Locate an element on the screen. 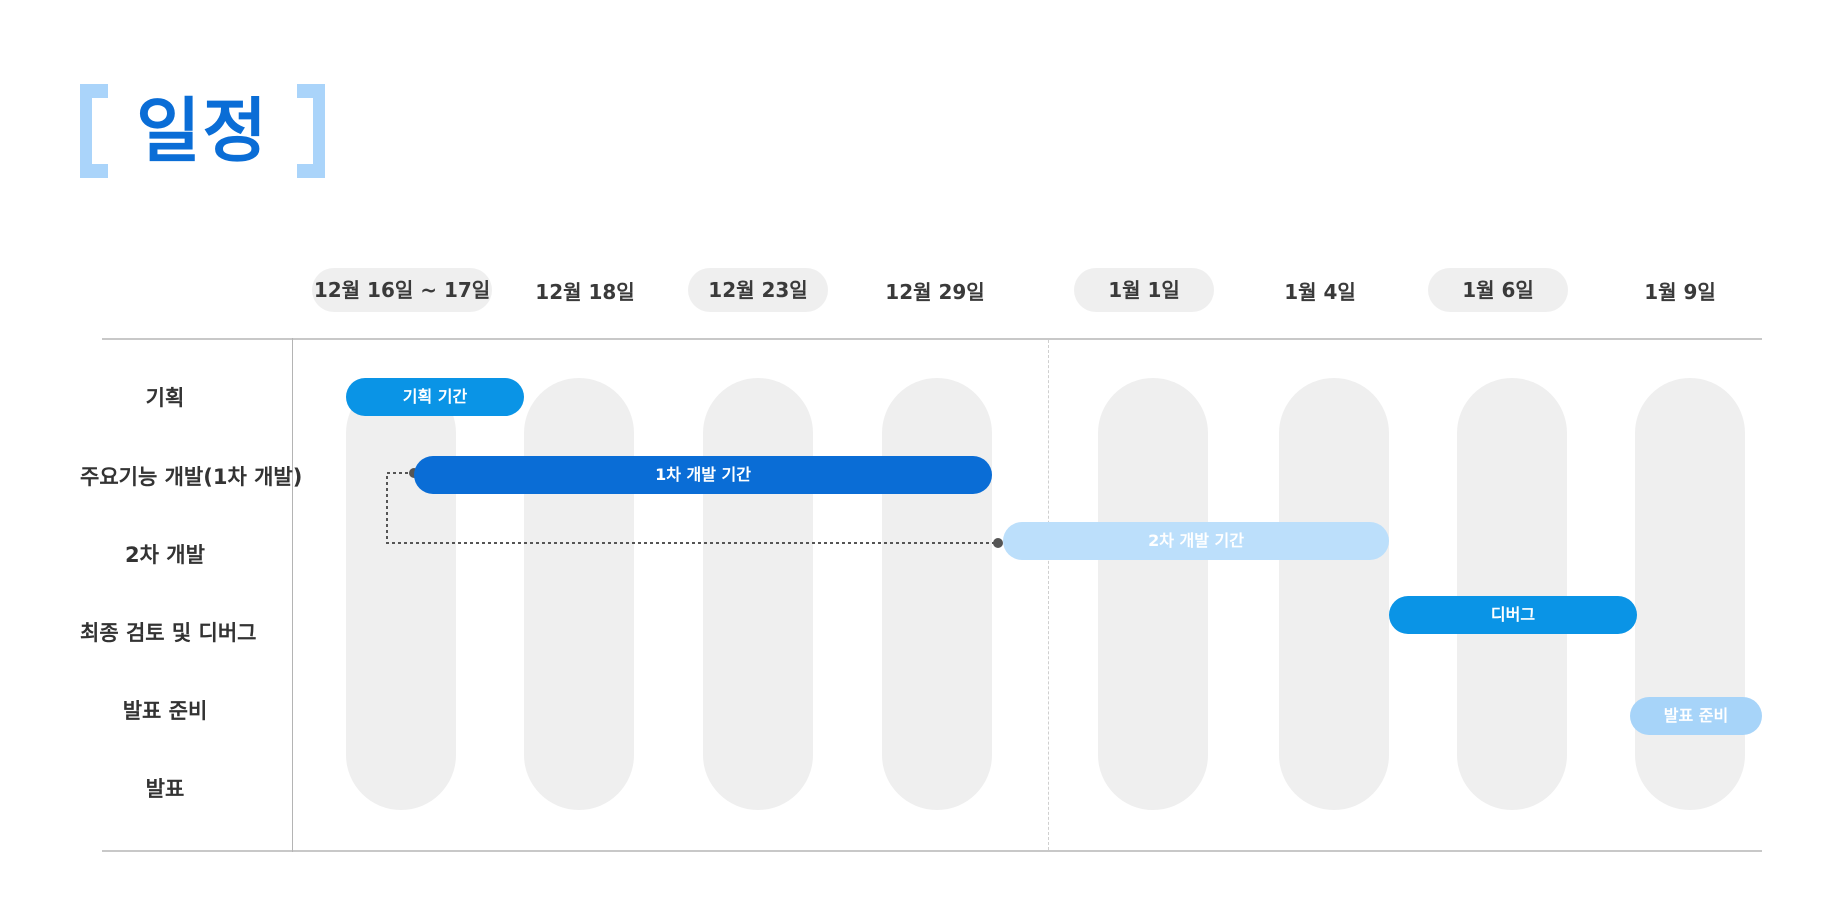 Image resolution: width=1847 pixels, height=898 pixels. bar-debug: 디버그 is located at coordinates (1513, 615).